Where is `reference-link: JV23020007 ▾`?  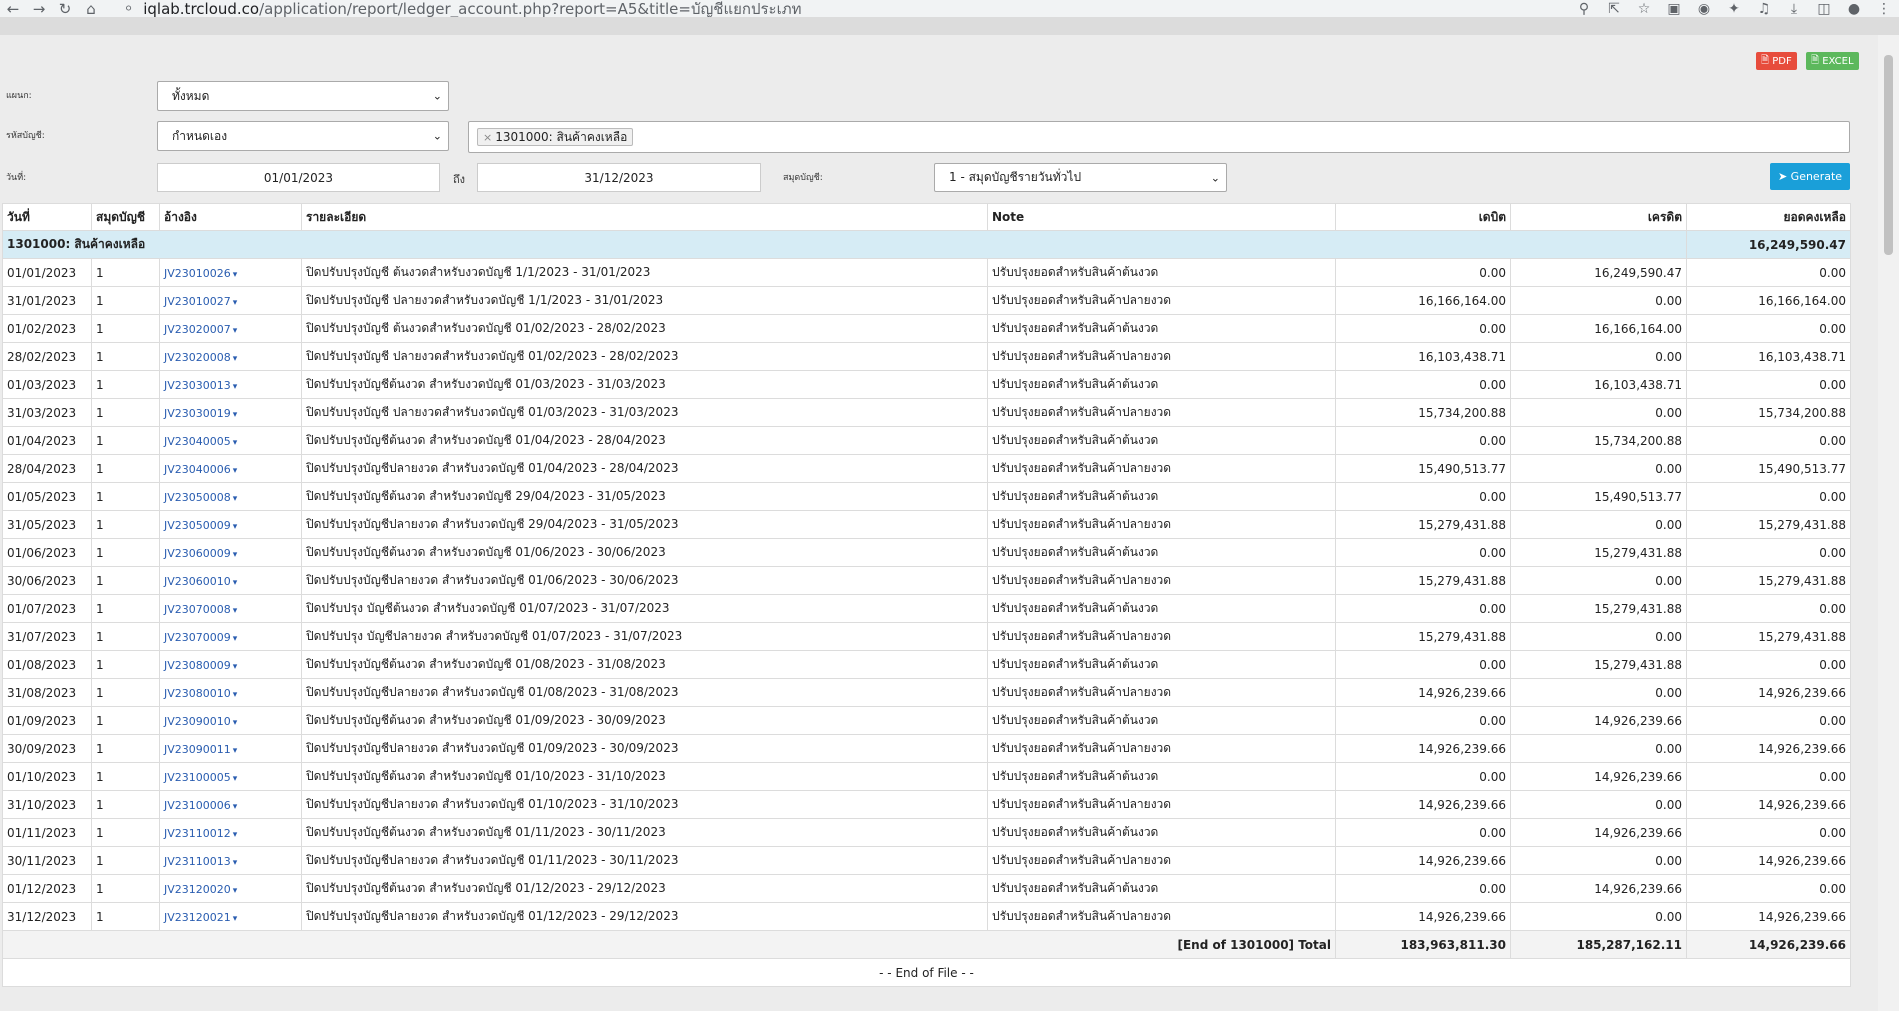
reference-link: JV23020007 ▾ is located at coordinates (200, 329).